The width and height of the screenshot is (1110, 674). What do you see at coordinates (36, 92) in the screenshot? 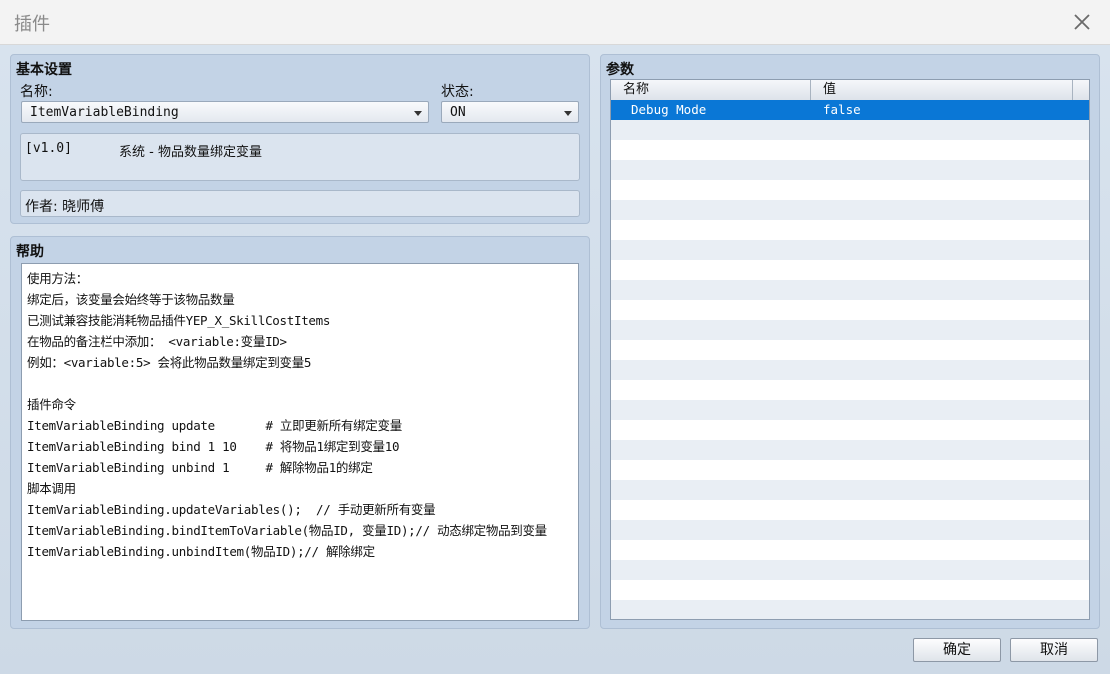
I see `name-label: 名称:` at bounding box center [36, 92].